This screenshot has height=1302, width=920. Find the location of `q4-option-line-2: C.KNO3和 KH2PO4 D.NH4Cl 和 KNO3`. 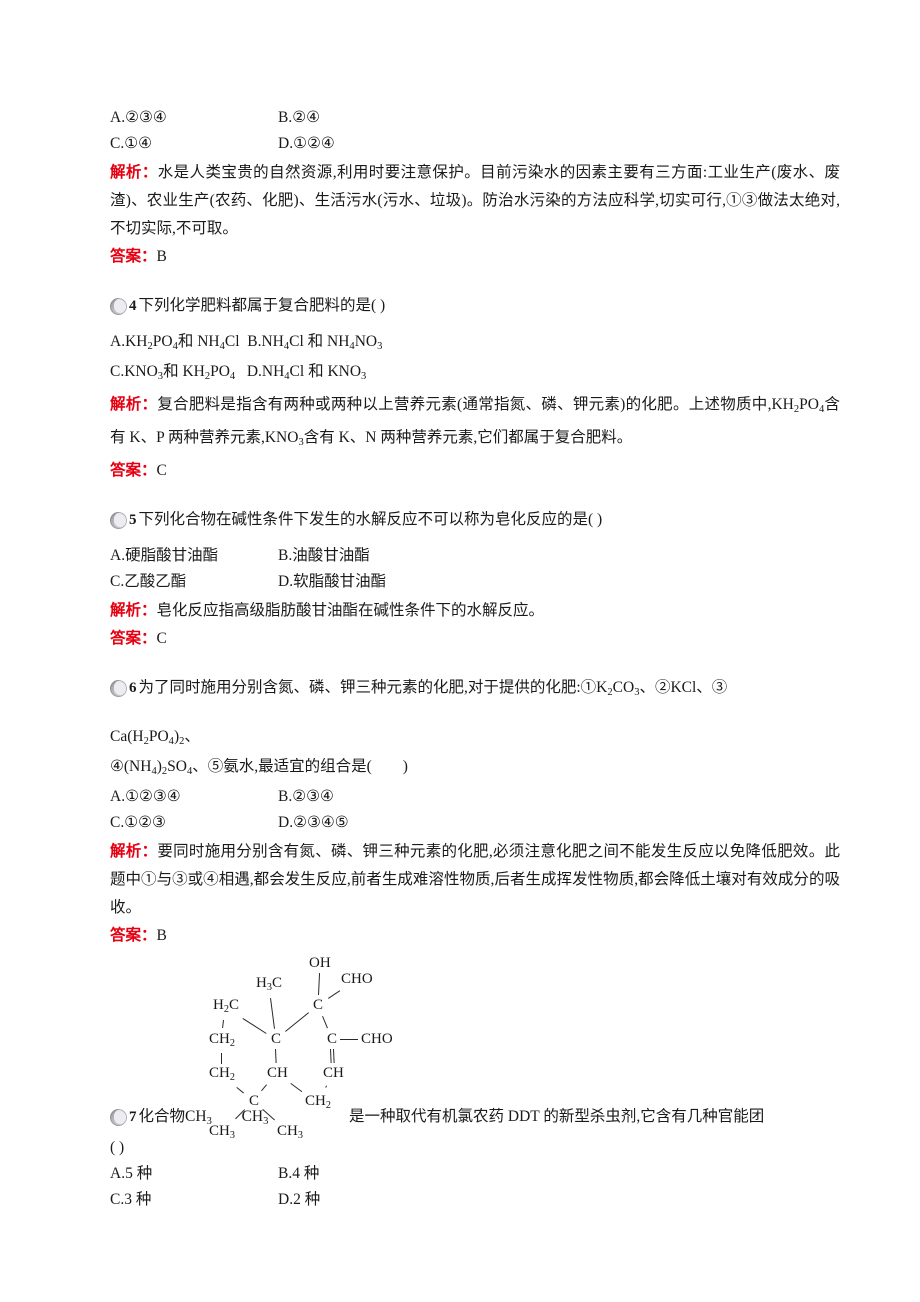

q4-option-line-2: C.KNO3和 KH2PO4 D.NH4Cl 和 KNO3 is located at coordinates (475, 374).